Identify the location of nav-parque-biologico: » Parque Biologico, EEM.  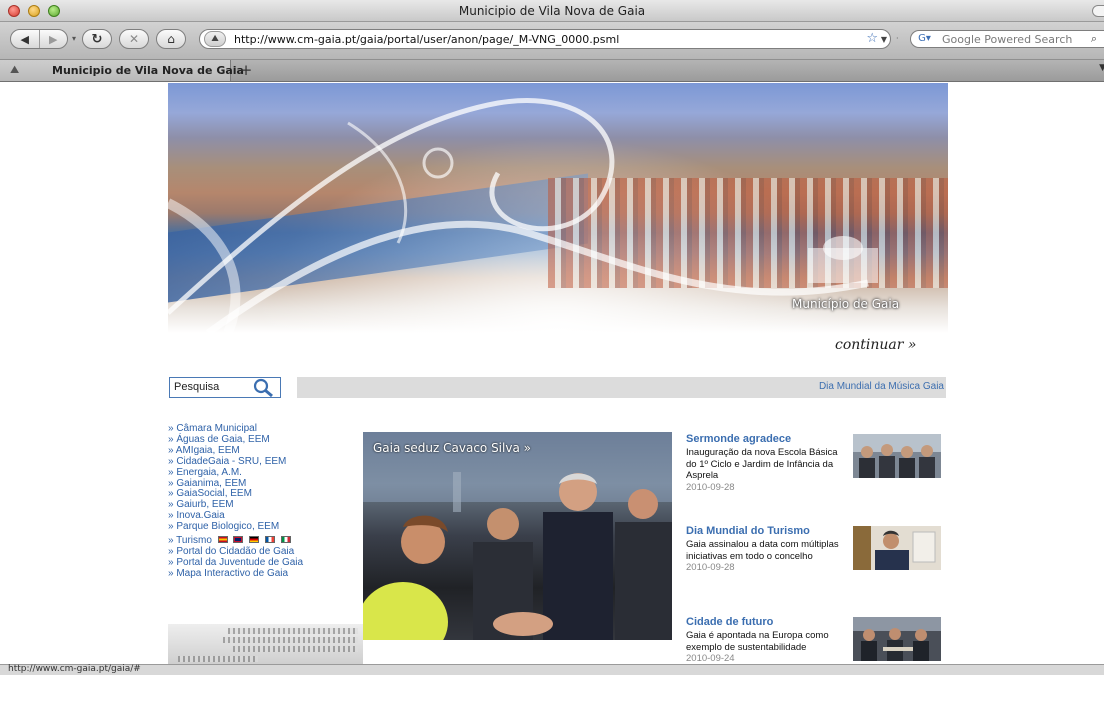
(263, 527).